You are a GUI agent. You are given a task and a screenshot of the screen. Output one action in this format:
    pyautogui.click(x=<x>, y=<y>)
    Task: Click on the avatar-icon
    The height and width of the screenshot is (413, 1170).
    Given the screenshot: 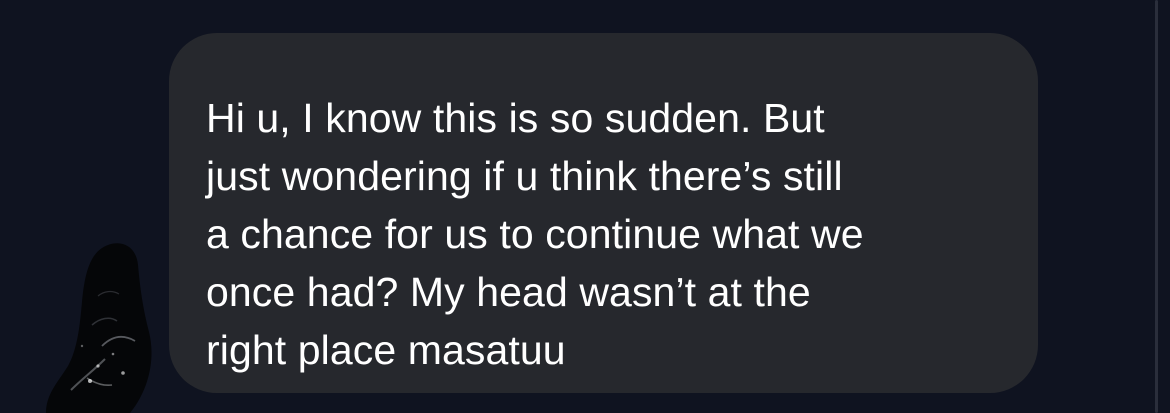 What is the action you would take?
    pyautogui.click(x=99, y=328)
    